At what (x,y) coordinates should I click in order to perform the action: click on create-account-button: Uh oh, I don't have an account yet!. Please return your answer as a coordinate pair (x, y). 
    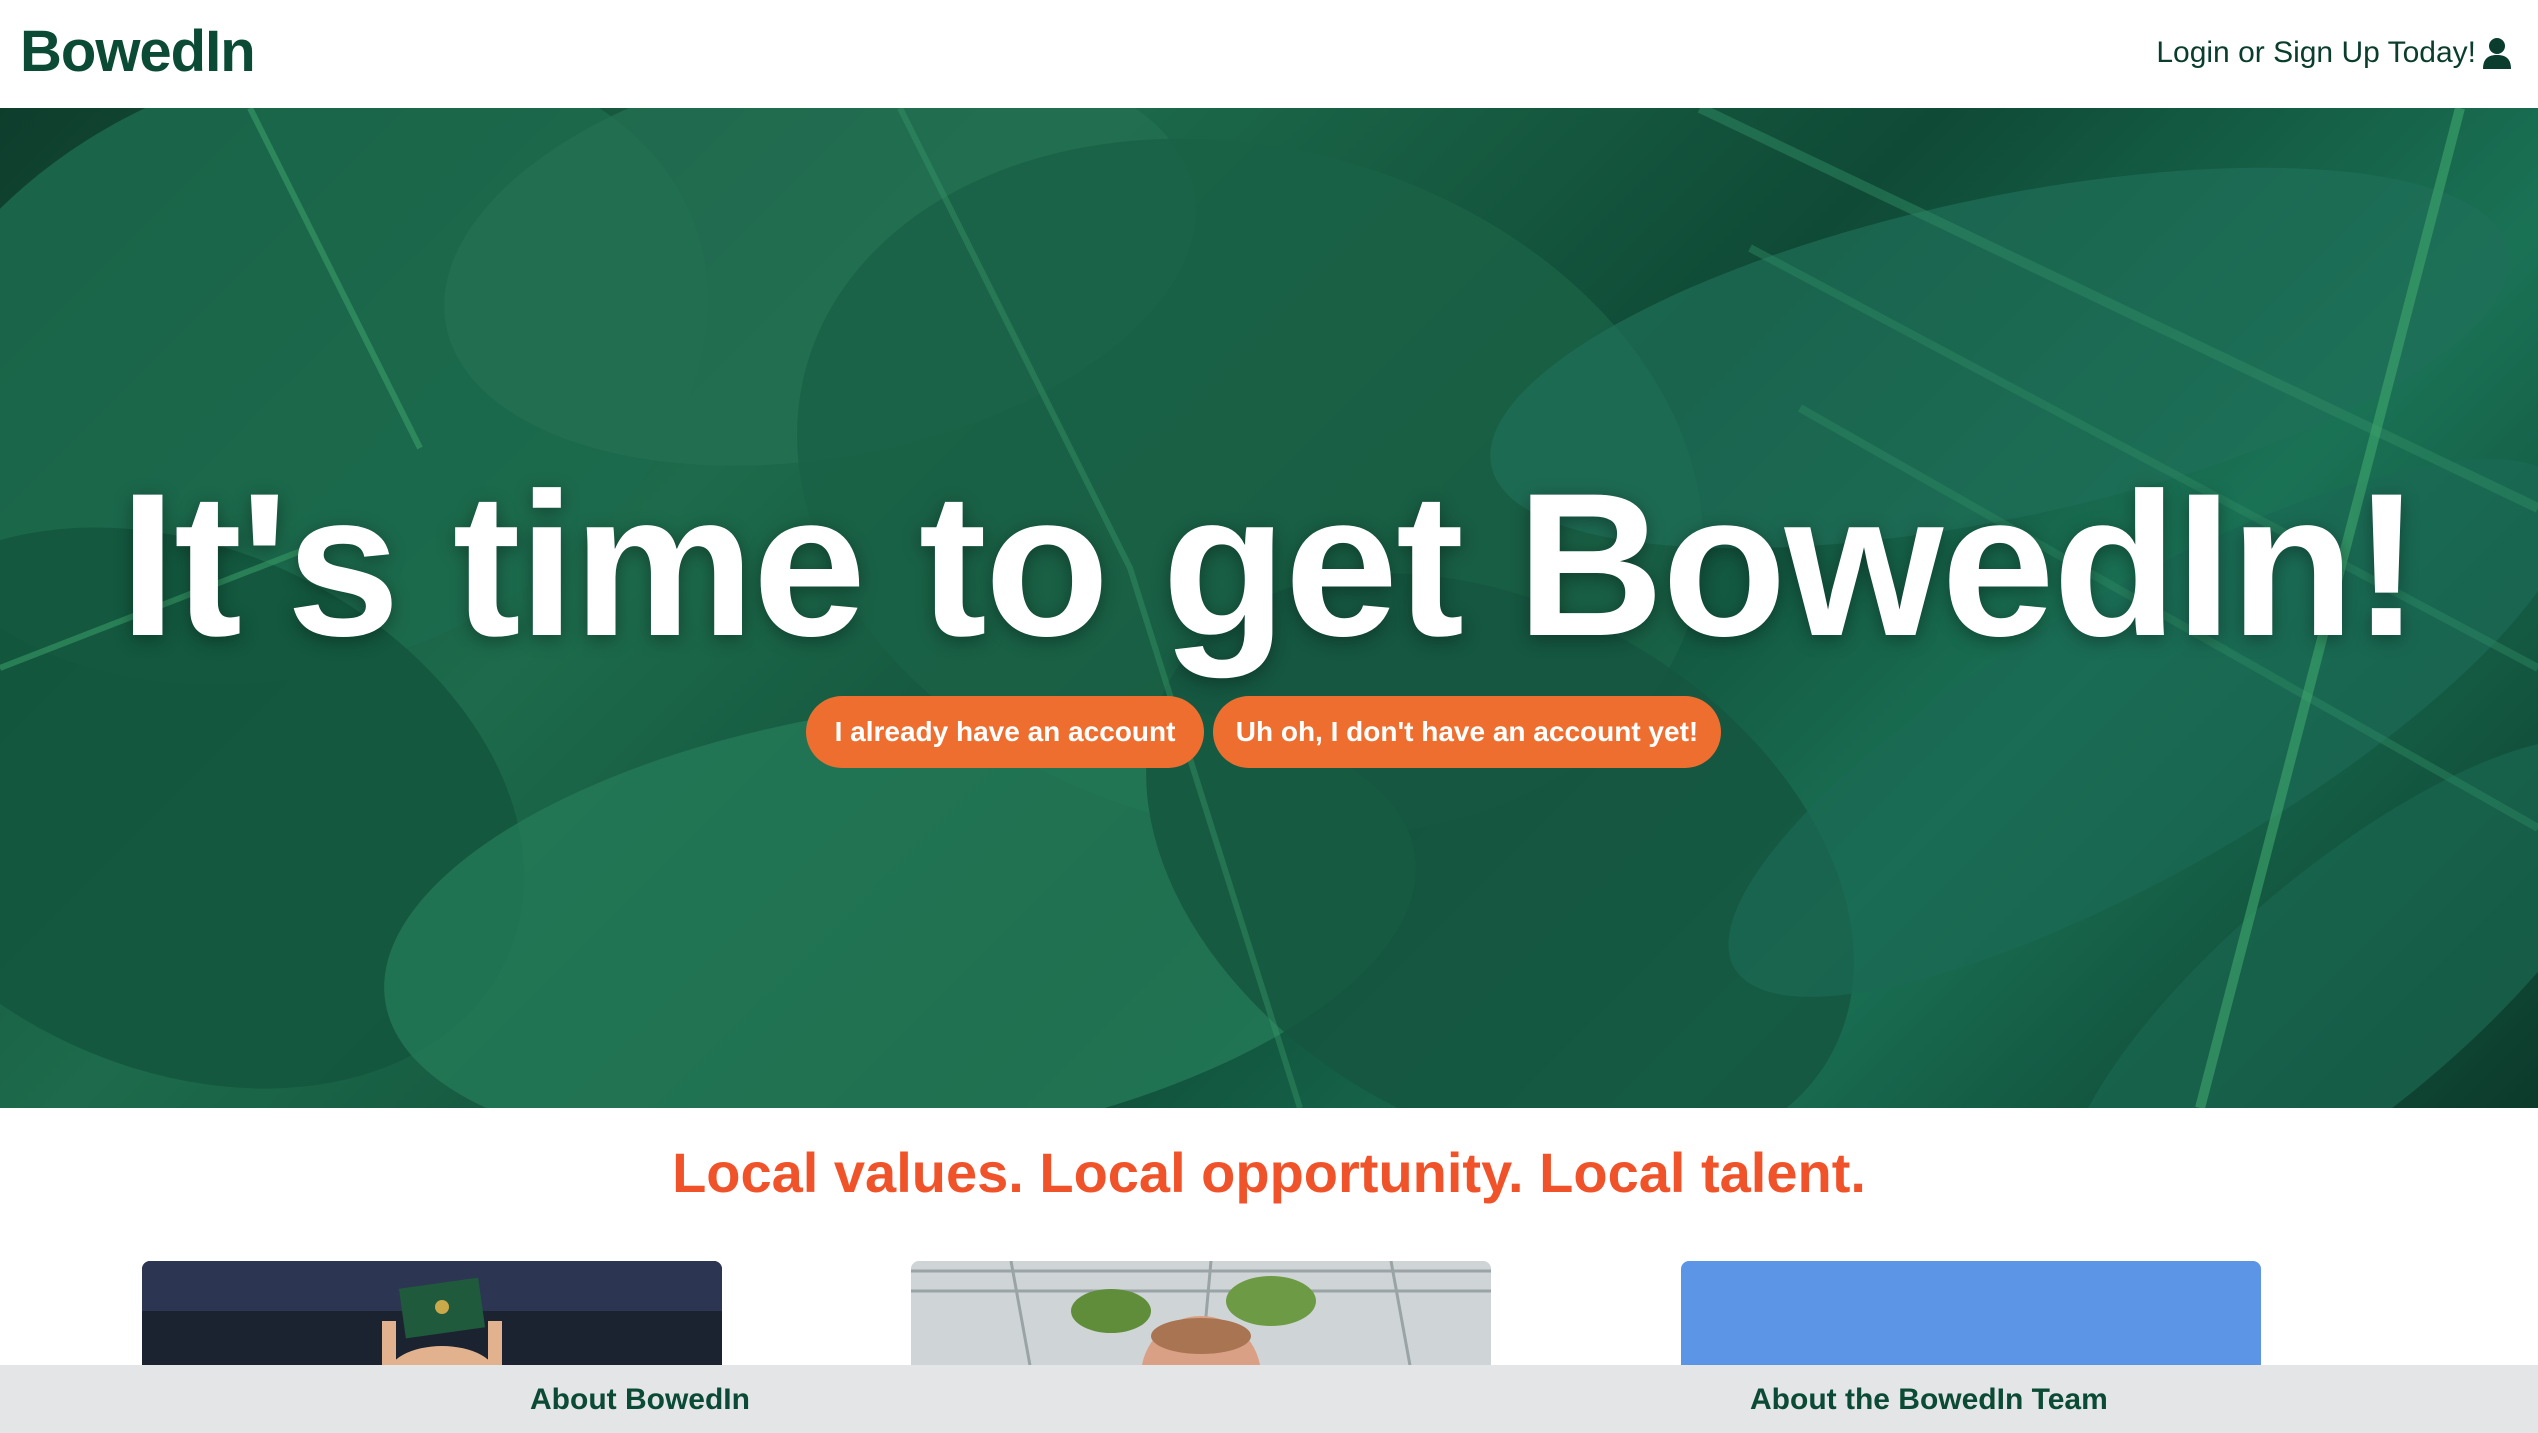
    Looking at the image, I should click on (1467, 732).